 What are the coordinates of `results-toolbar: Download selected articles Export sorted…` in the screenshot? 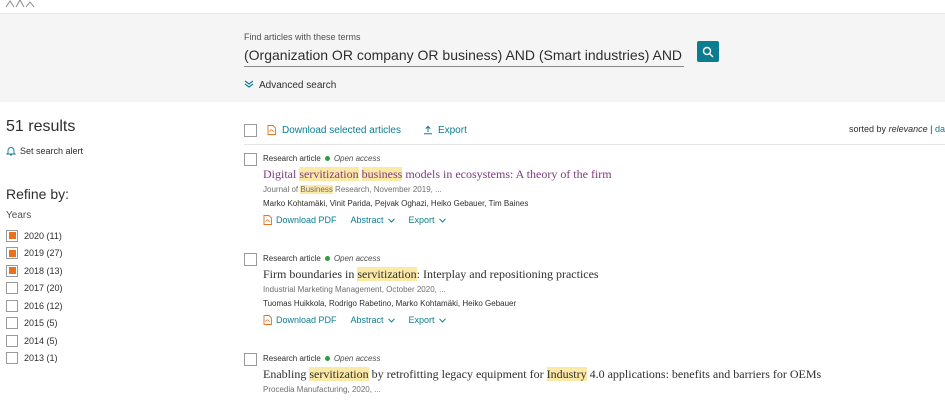 It's located at (594, 130).